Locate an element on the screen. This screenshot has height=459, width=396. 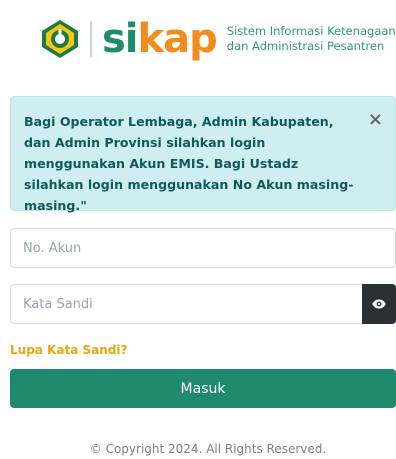
brand-logo: si kap is located at coordinates (160, 39).